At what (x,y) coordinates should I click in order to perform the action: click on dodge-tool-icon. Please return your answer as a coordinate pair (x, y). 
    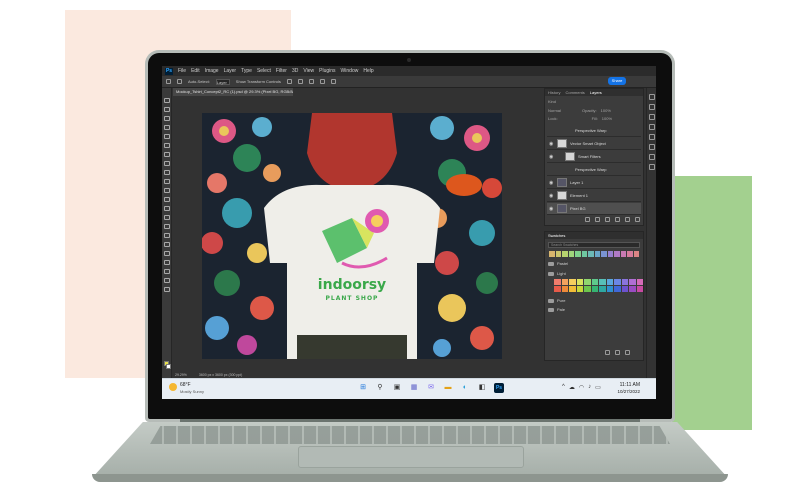
    Looking at the image, I should click on (167, 226).